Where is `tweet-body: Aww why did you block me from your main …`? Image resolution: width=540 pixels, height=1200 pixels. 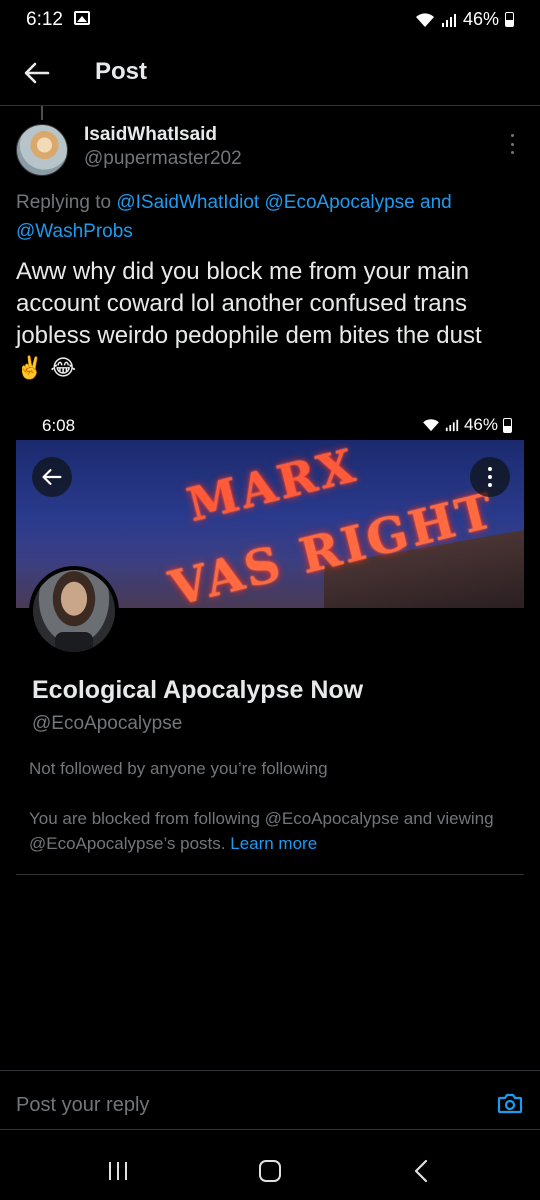
tweet-body: Aww why did you block me from your main … is located at coordinates (249, 303).